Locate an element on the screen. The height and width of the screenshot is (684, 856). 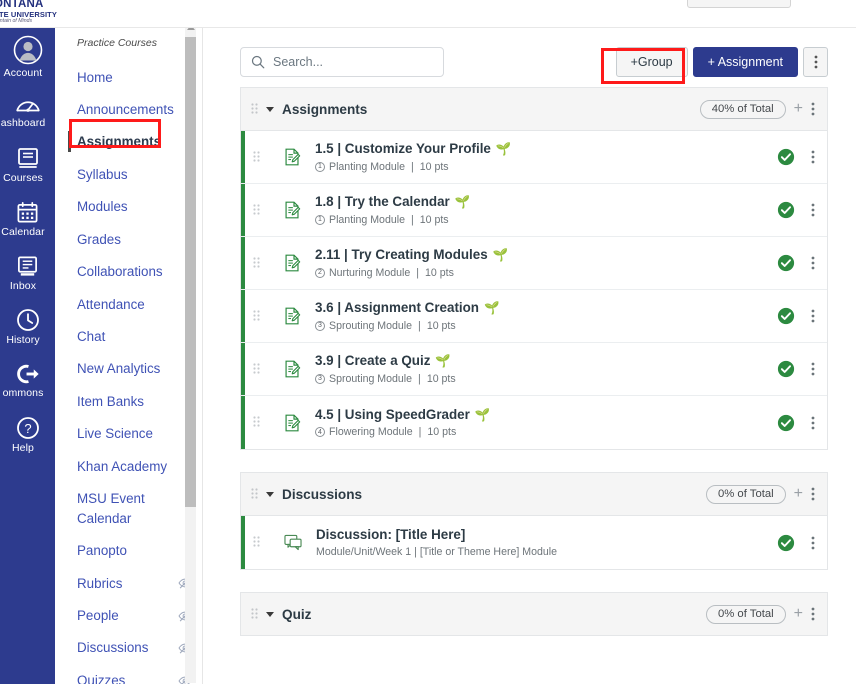
course-nav-item-new-analytics: New Analytics is located at coordinates (128, 369).